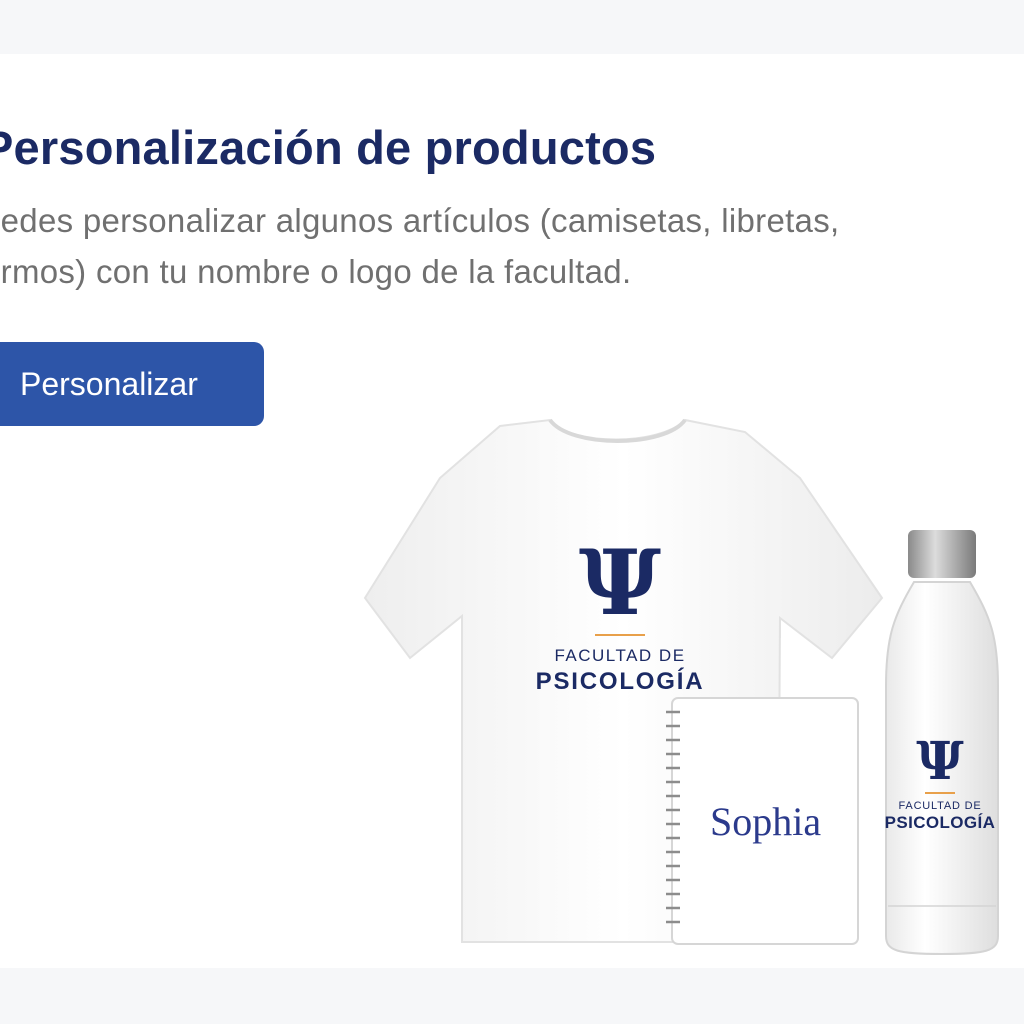 The image size is (1024, 1024). Describe the element at coordinates (620, 681) in the screenshot. I see `shirt-logo-line2: PSICOLOGÍA` at that location.